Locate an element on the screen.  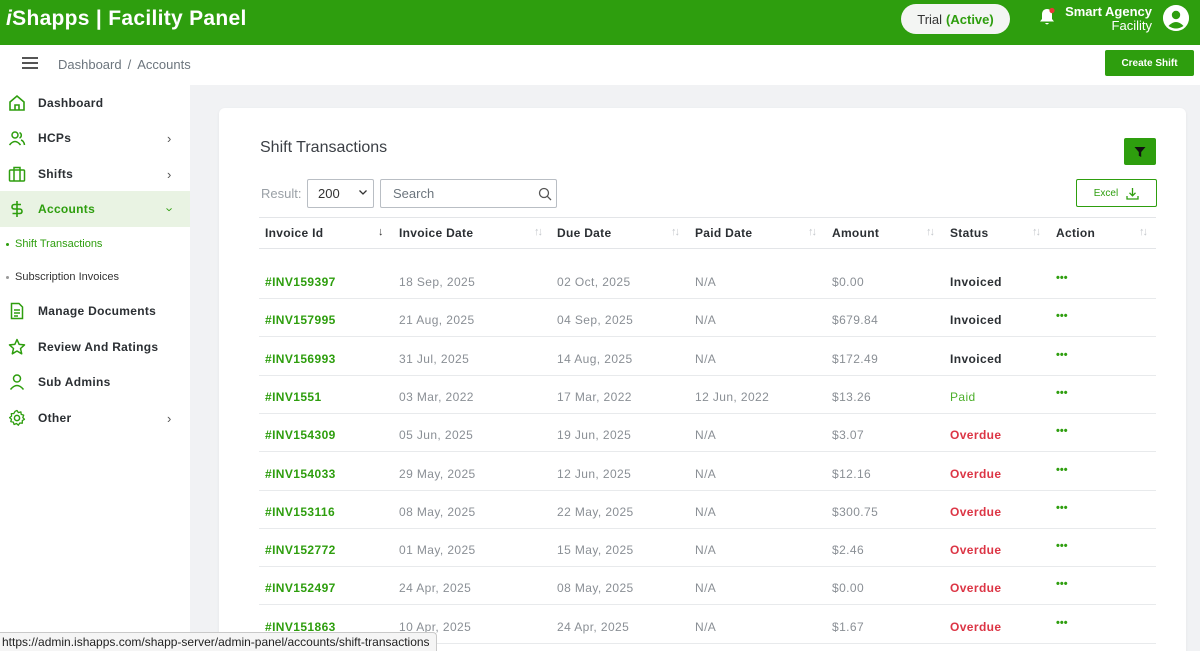
sidebar-item-hcps: HCPs › is located at coordinates (95, 138).